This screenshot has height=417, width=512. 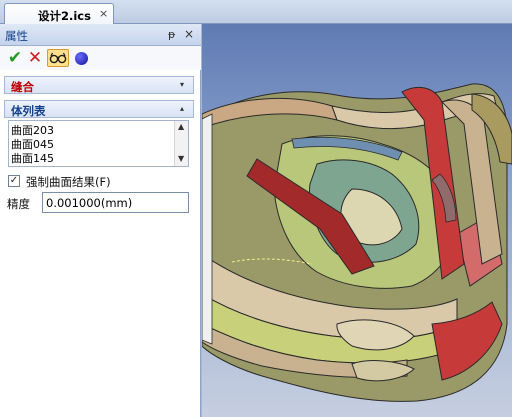 What do you see at coordinates (98, 143) in the screenshot?
I see `body-list: 曲面203 曲面045 曲面145 ▲ ▼` at bounding box center [98, 143].